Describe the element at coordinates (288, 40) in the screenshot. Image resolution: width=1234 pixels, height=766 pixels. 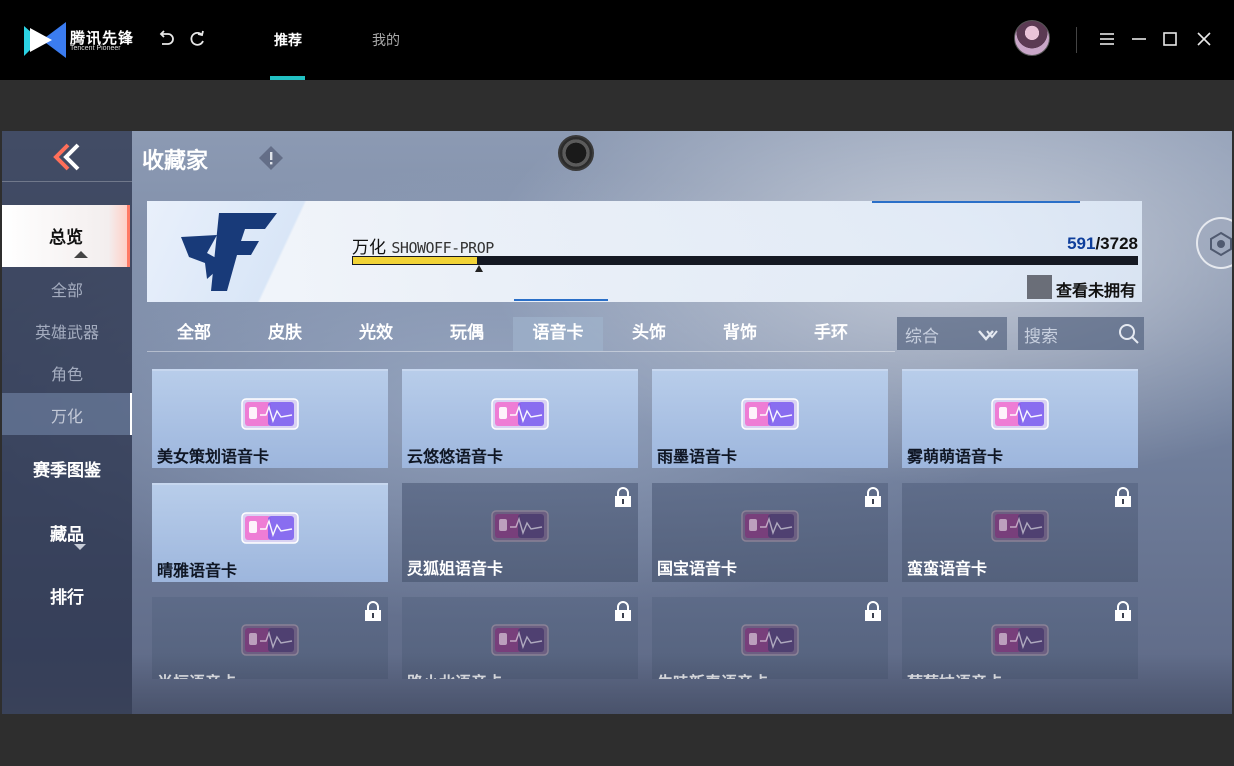
I see `tab-recommend: 推荐` at that location.